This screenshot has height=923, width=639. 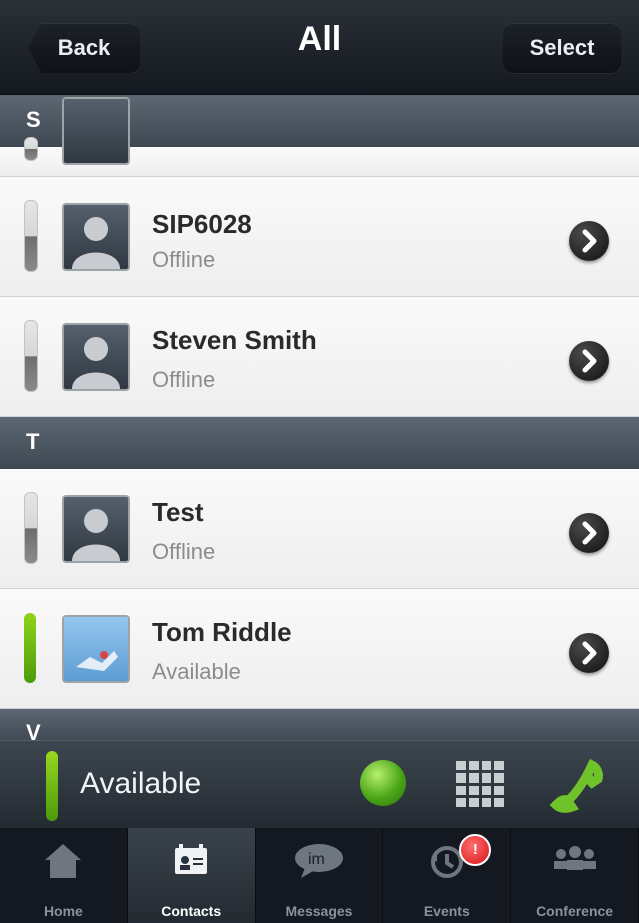 I want to click on contact-name: Test, so click(x=178, y=512).